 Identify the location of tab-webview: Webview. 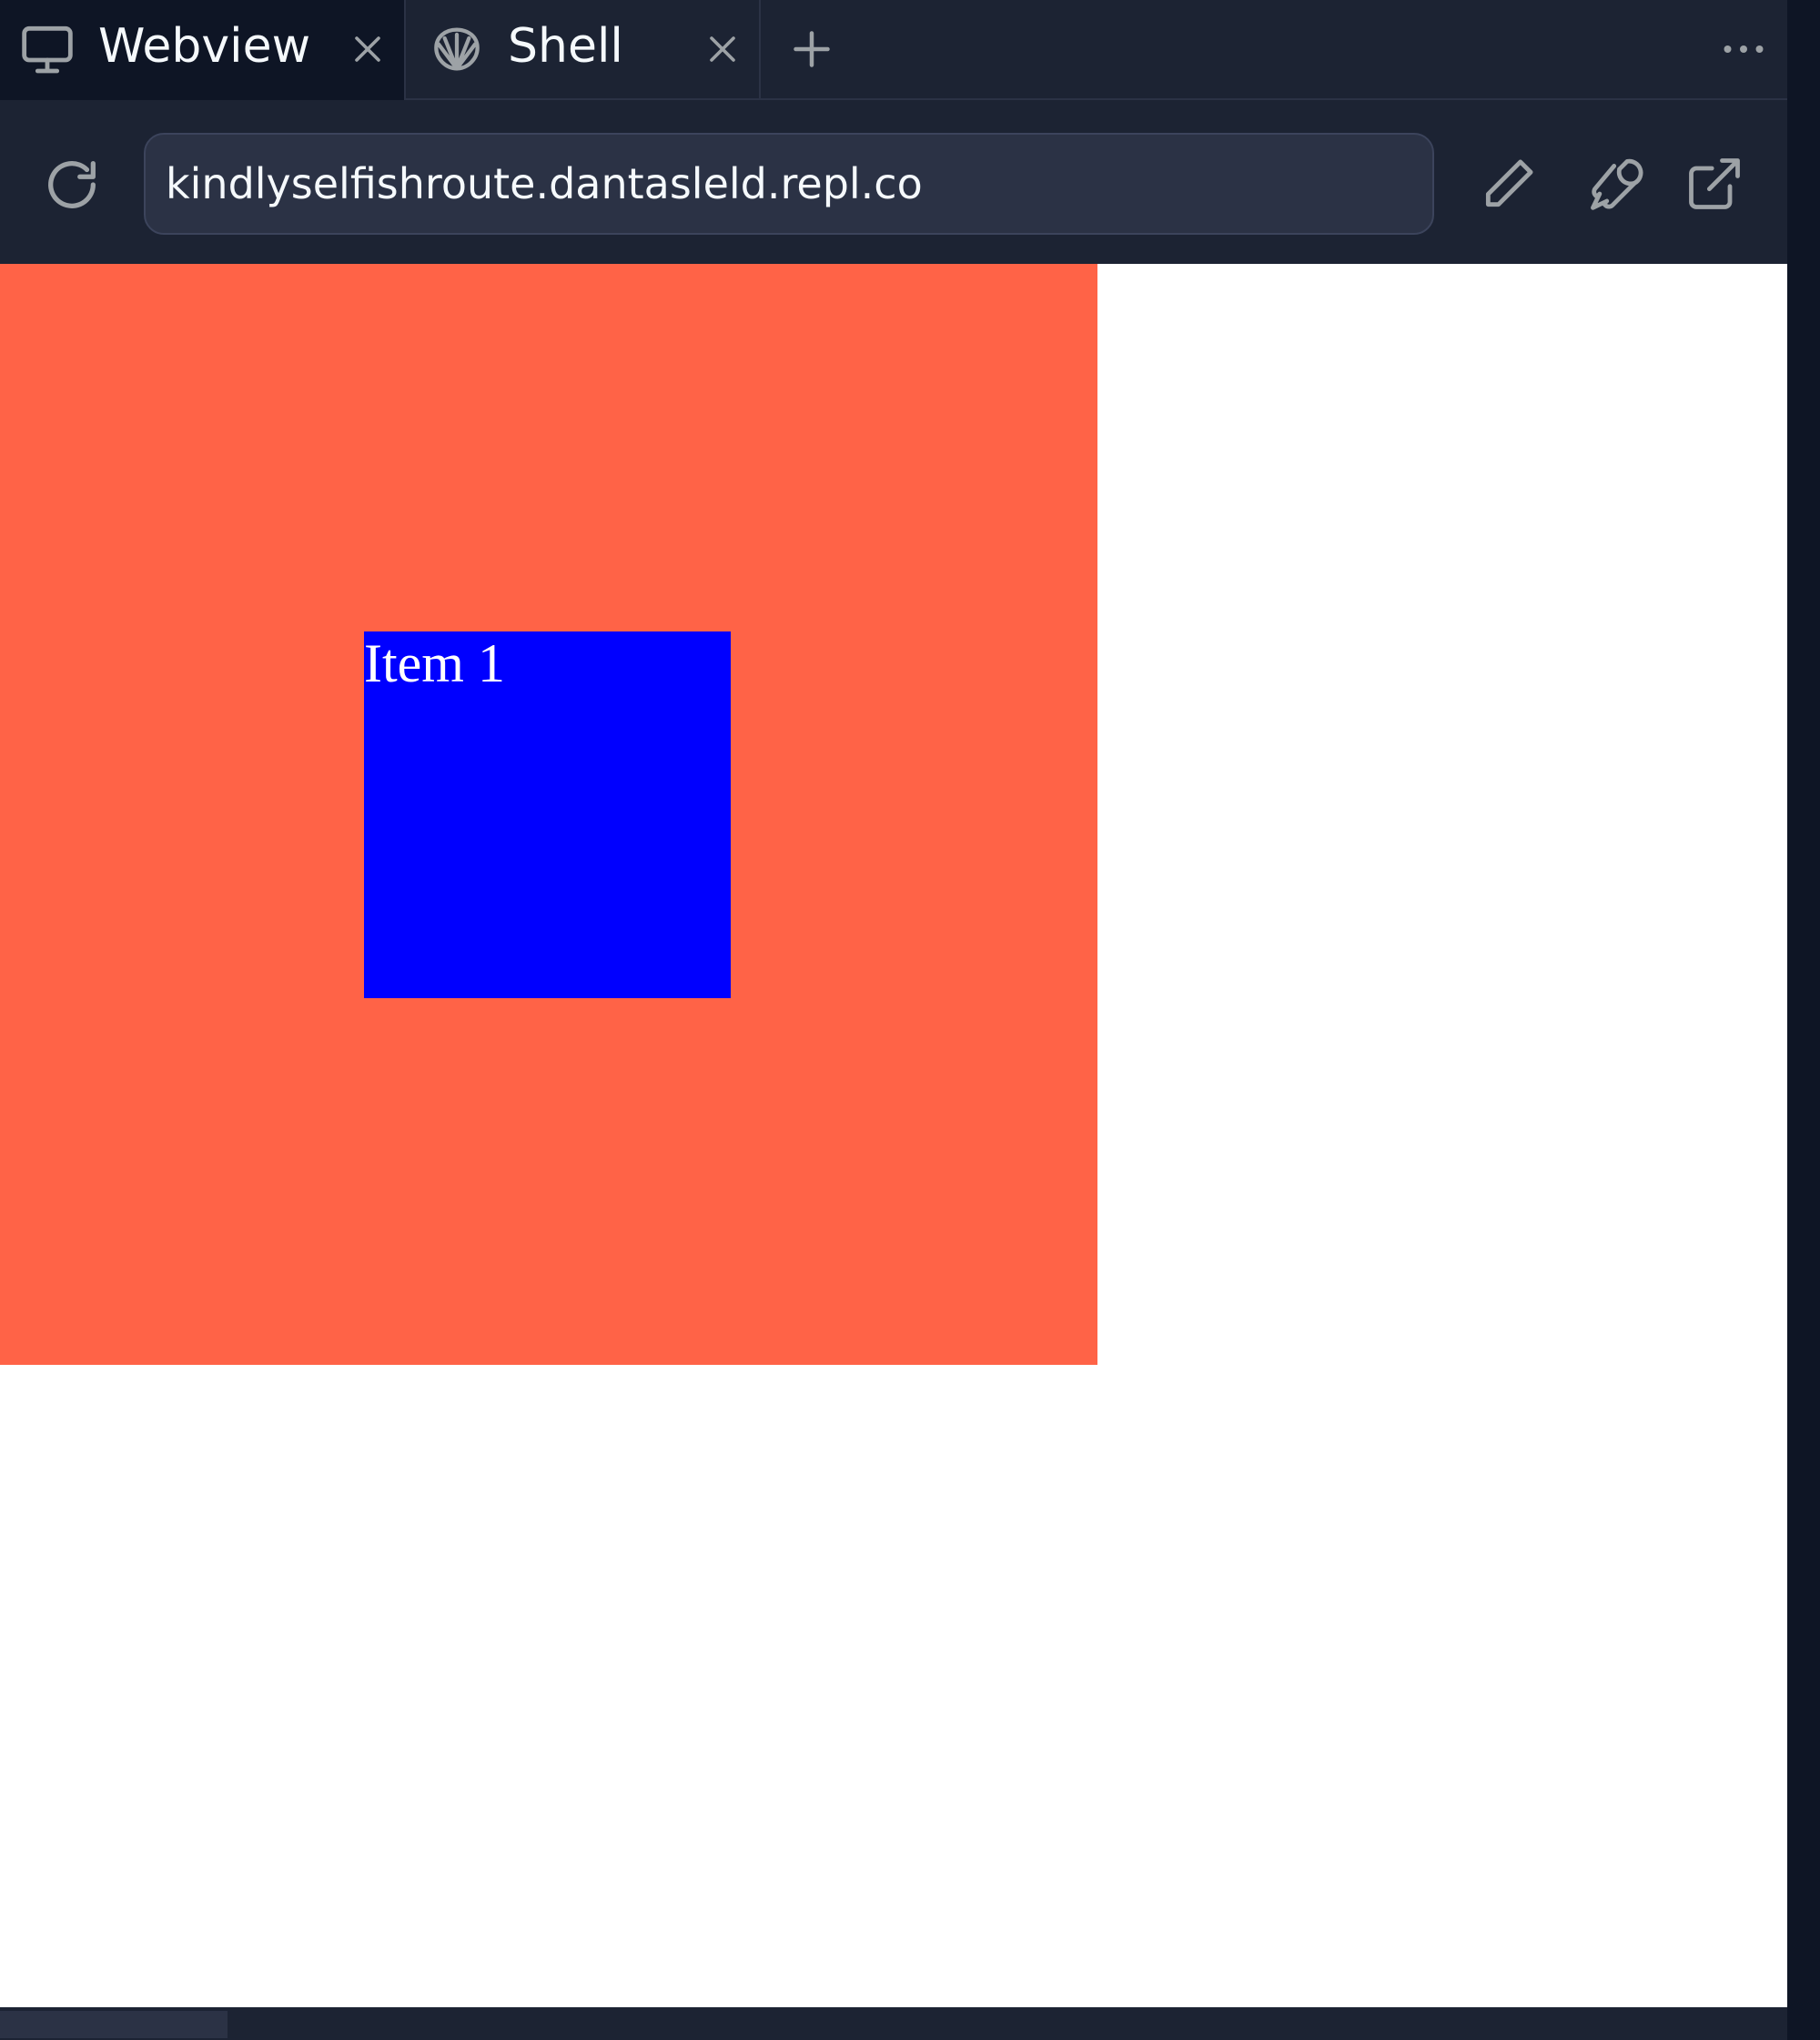
(203, 50).